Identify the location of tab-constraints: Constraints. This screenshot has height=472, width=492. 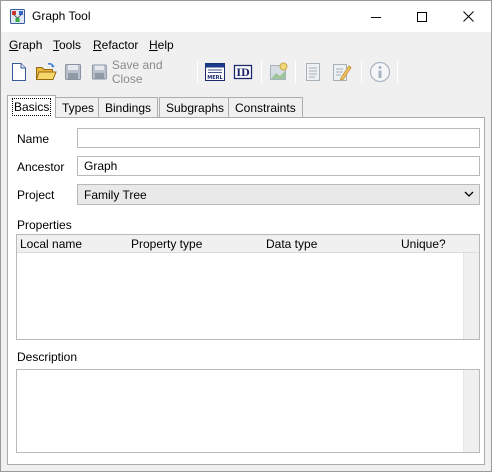
(265, 107).